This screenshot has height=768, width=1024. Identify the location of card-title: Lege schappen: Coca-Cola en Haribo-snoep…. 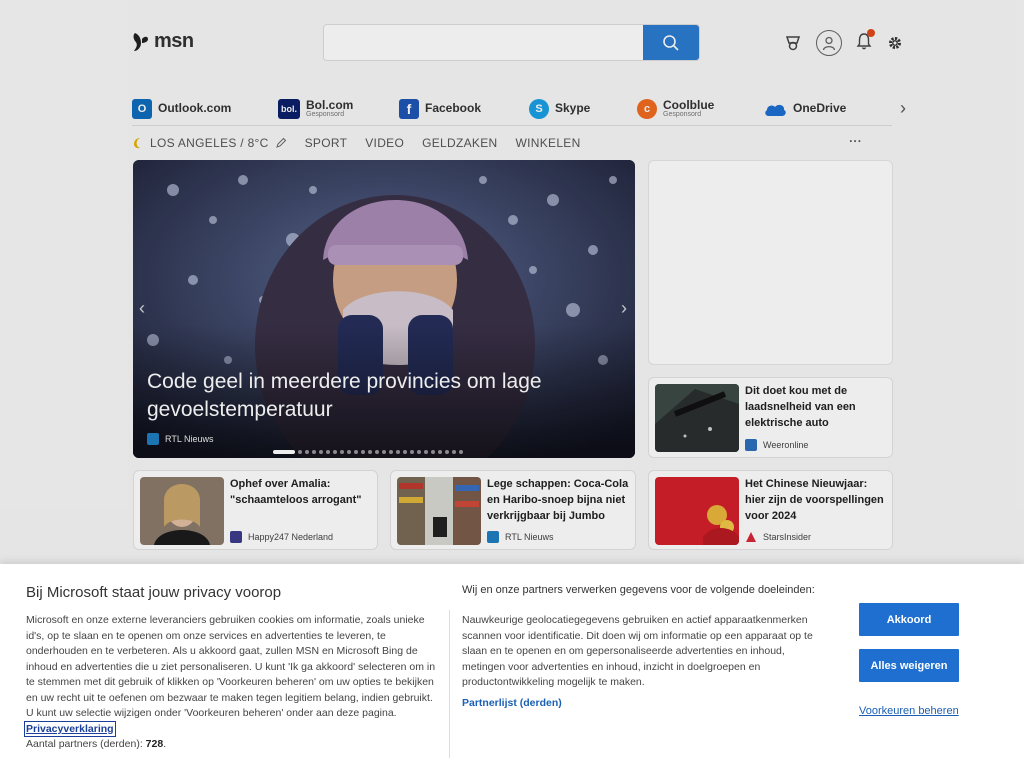
(559, 501).